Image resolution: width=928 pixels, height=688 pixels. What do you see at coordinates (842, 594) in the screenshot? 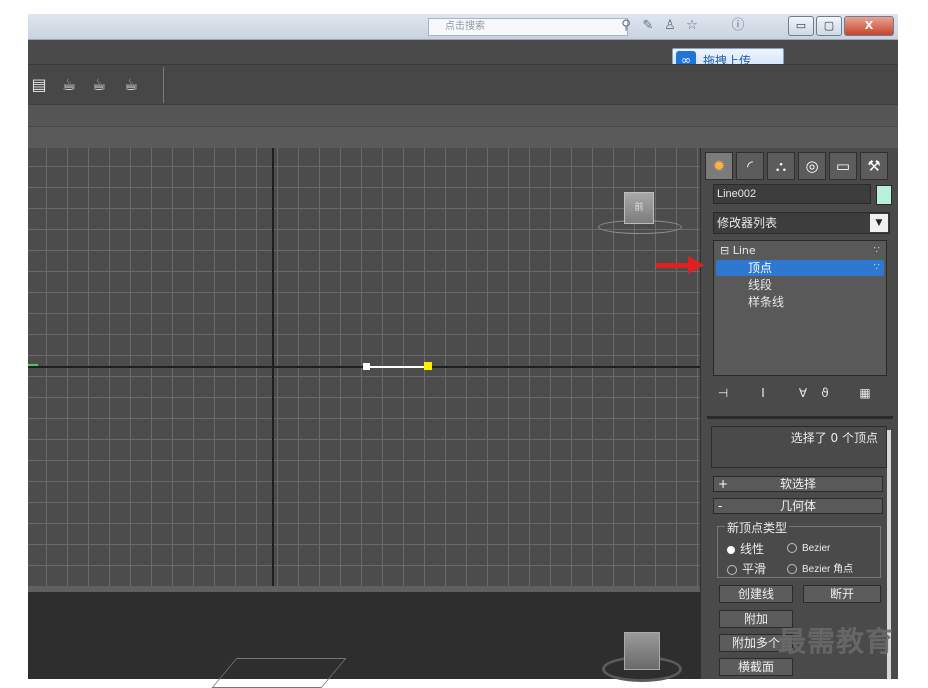
I see `break-button: 断开` at bounding box center [842, 594].